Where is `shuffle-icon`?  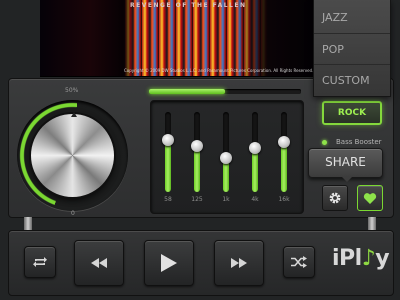
shuffle-icon is located at coordinates (299, 262).